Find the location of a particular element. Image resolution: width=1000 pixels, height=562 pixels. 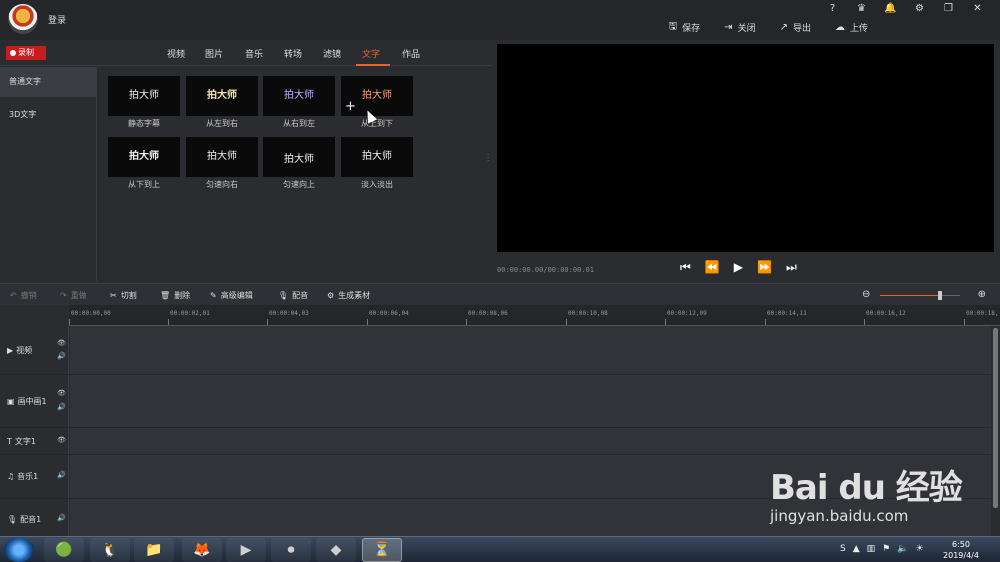

step-forward-icon: ⏩ is located at coordinates (764, 267).